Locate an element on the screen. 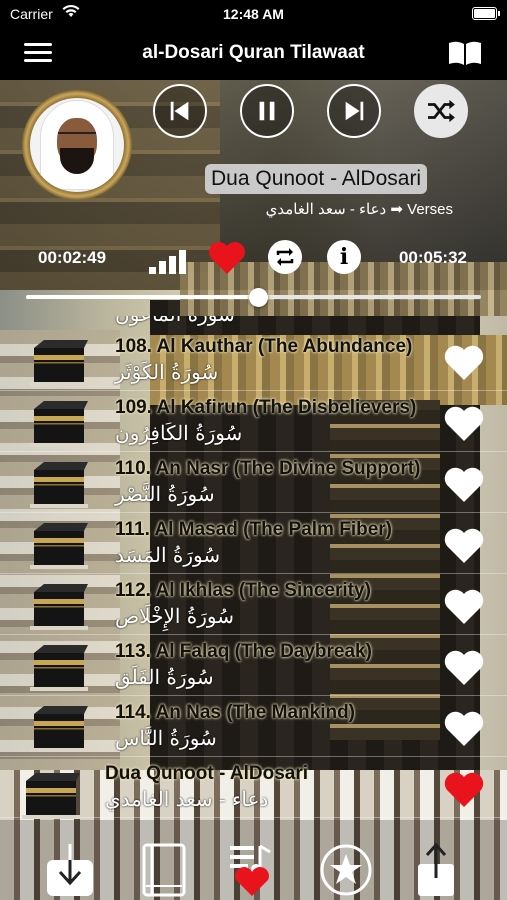 The image size is (507, 900). tab-bar is located at coordinates (253, 860).